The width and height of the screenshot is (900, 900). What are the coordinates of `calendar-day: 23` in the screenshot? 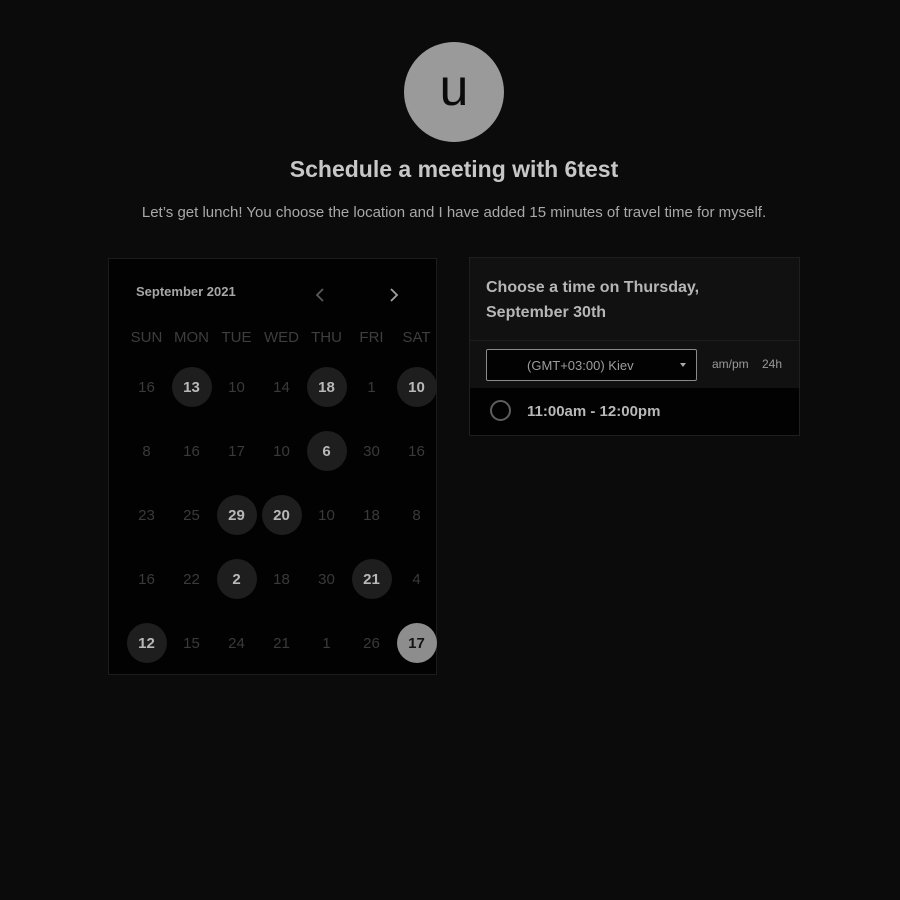 It's located at (146, 515).